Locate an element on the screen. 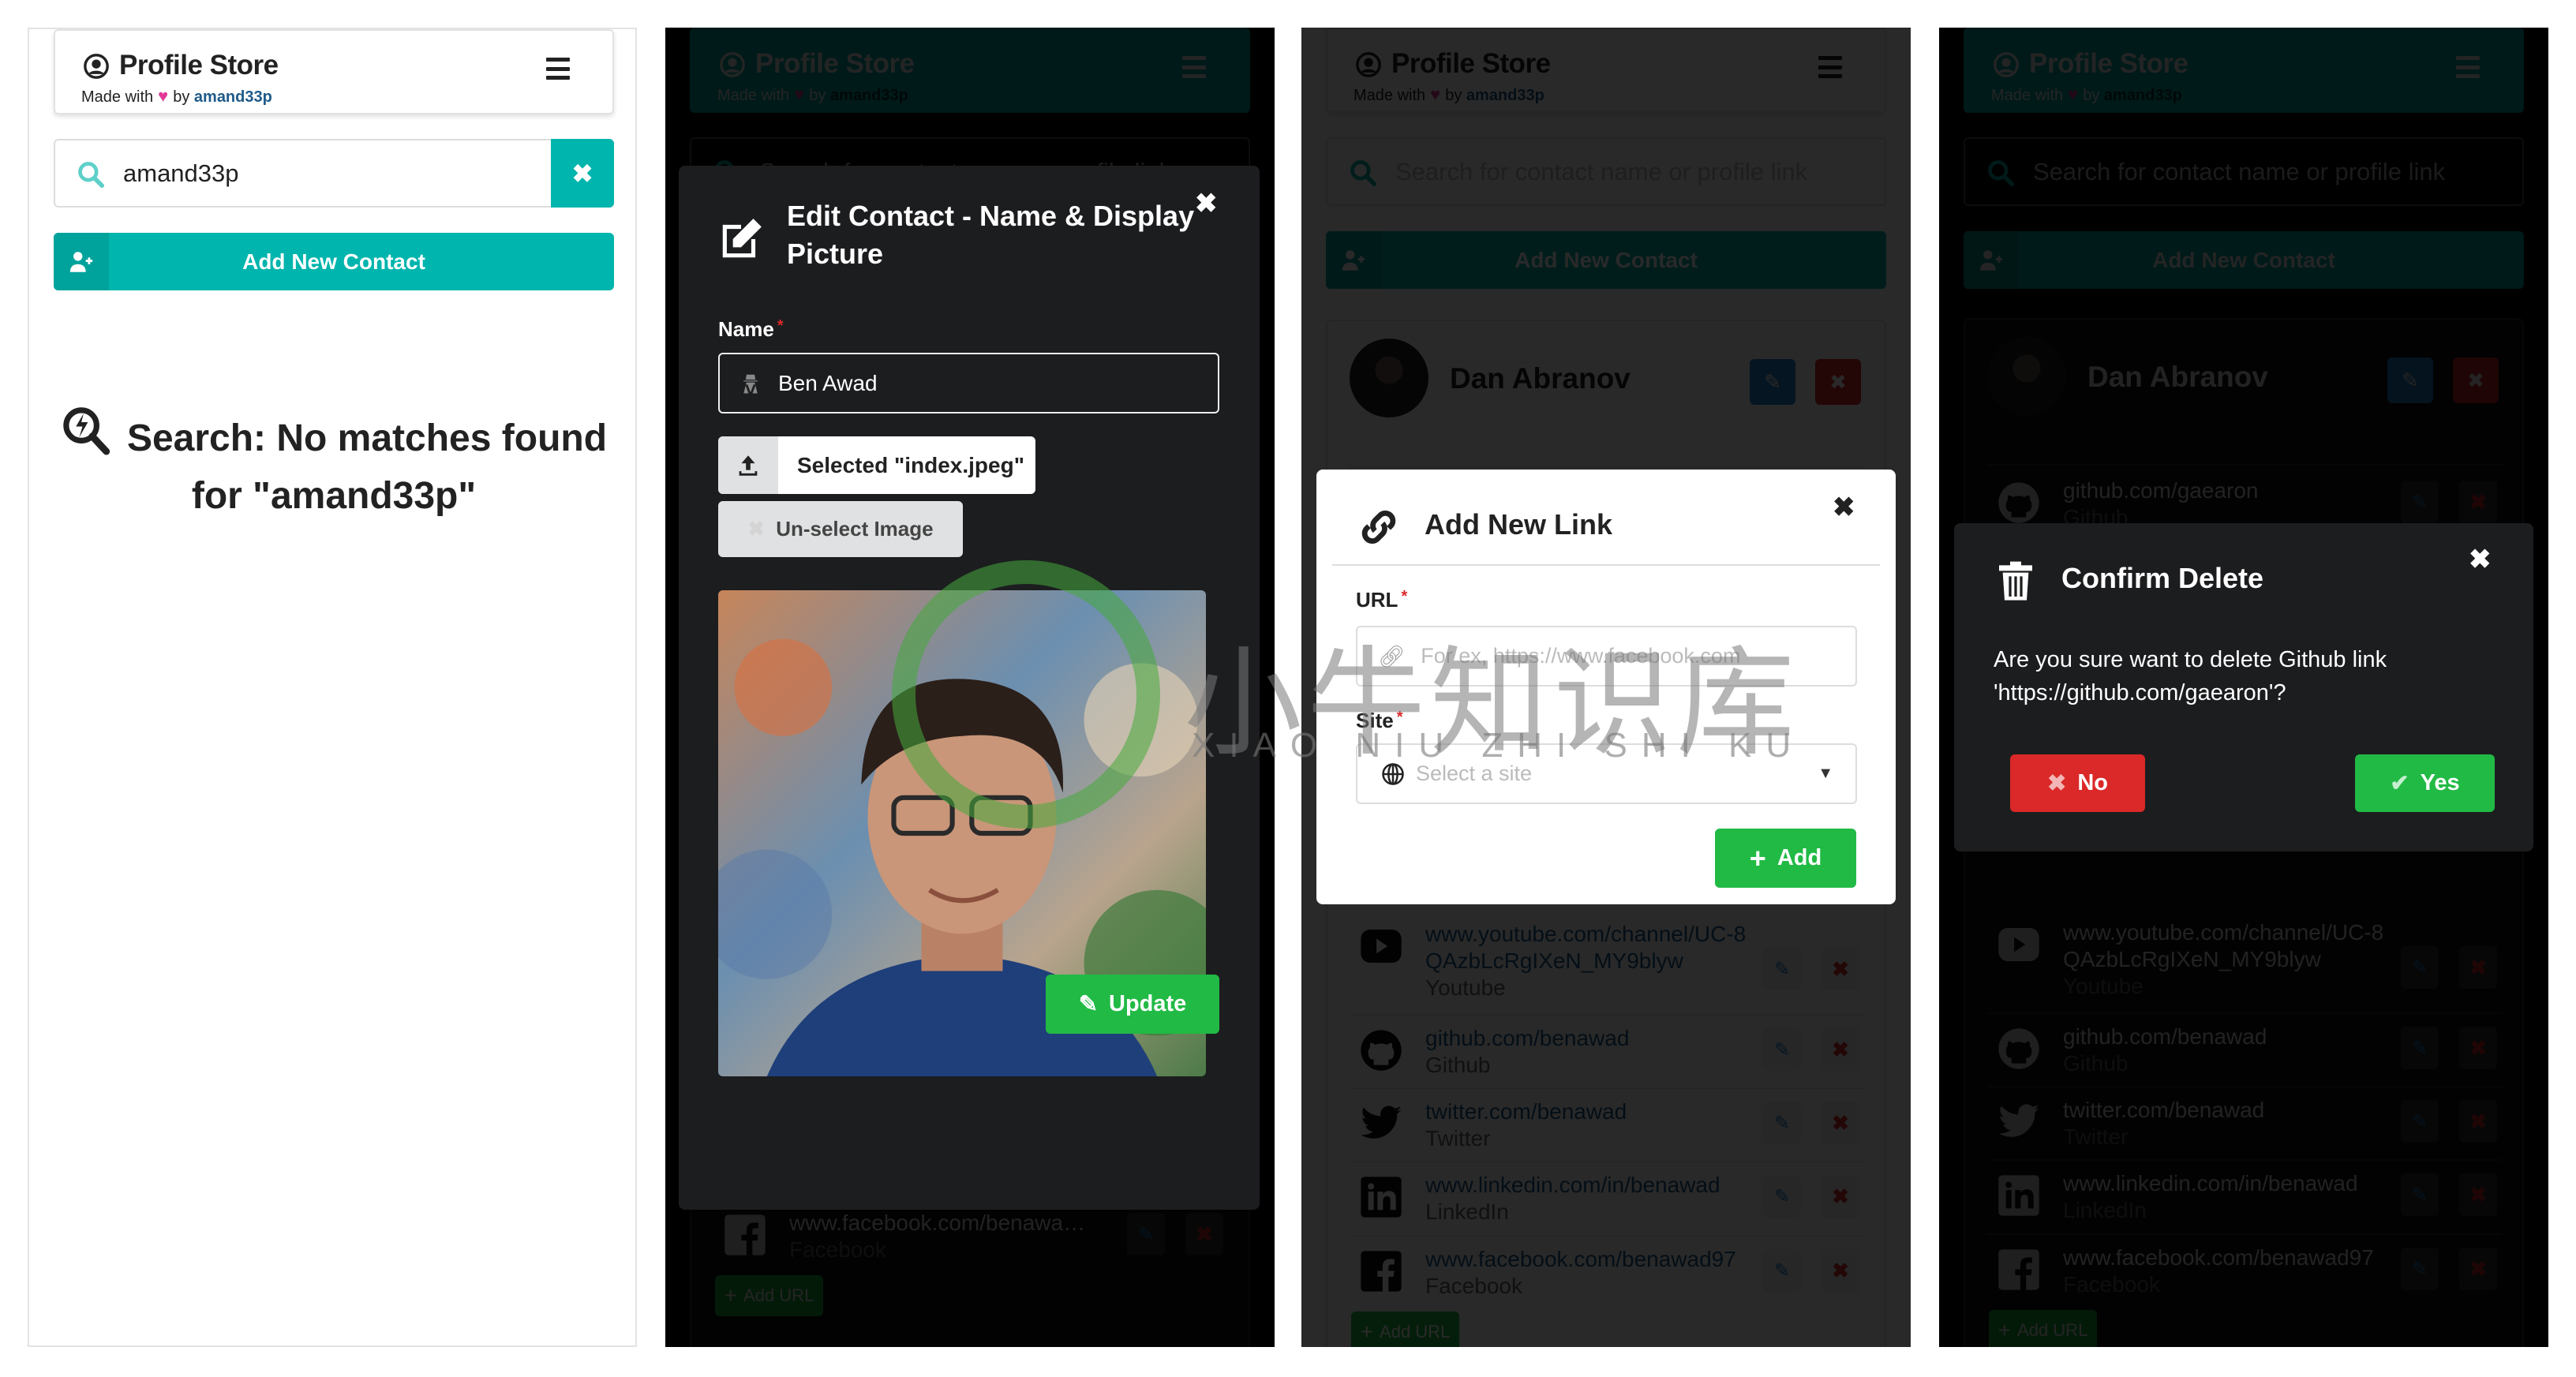 Image resolution: width=2576 pixels, height=1377 pixels. user-circle-icon is located at coordinates (96, 66).